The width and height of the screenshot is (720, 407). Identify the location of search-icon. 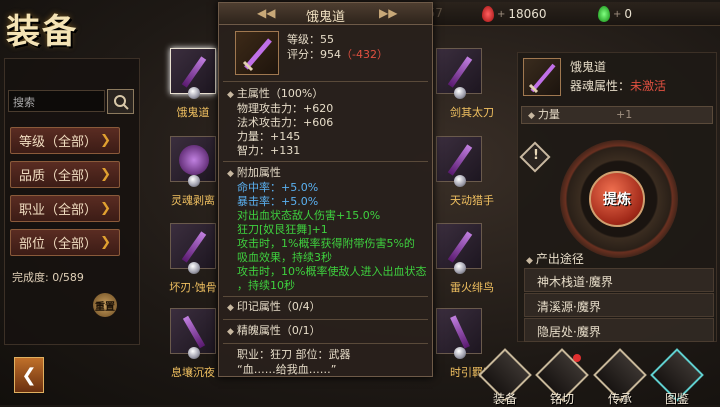
(121, 102).